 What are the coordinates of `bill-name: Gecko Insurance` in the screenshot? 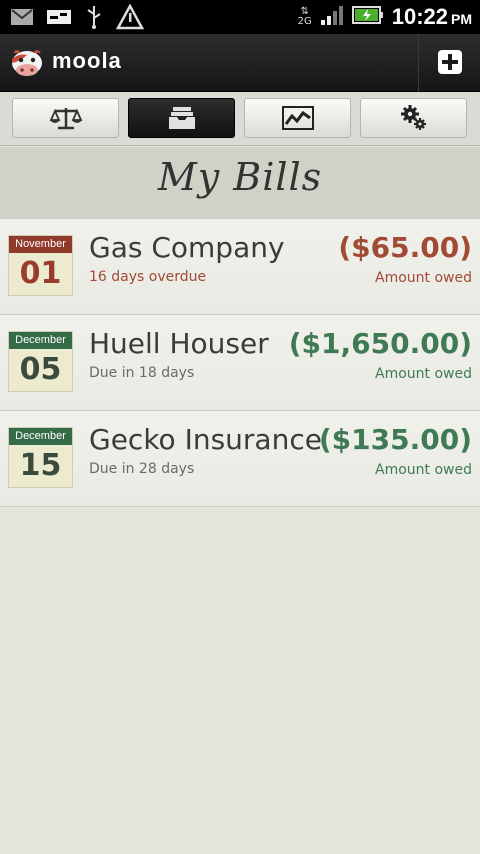 It's located at (205, 439).